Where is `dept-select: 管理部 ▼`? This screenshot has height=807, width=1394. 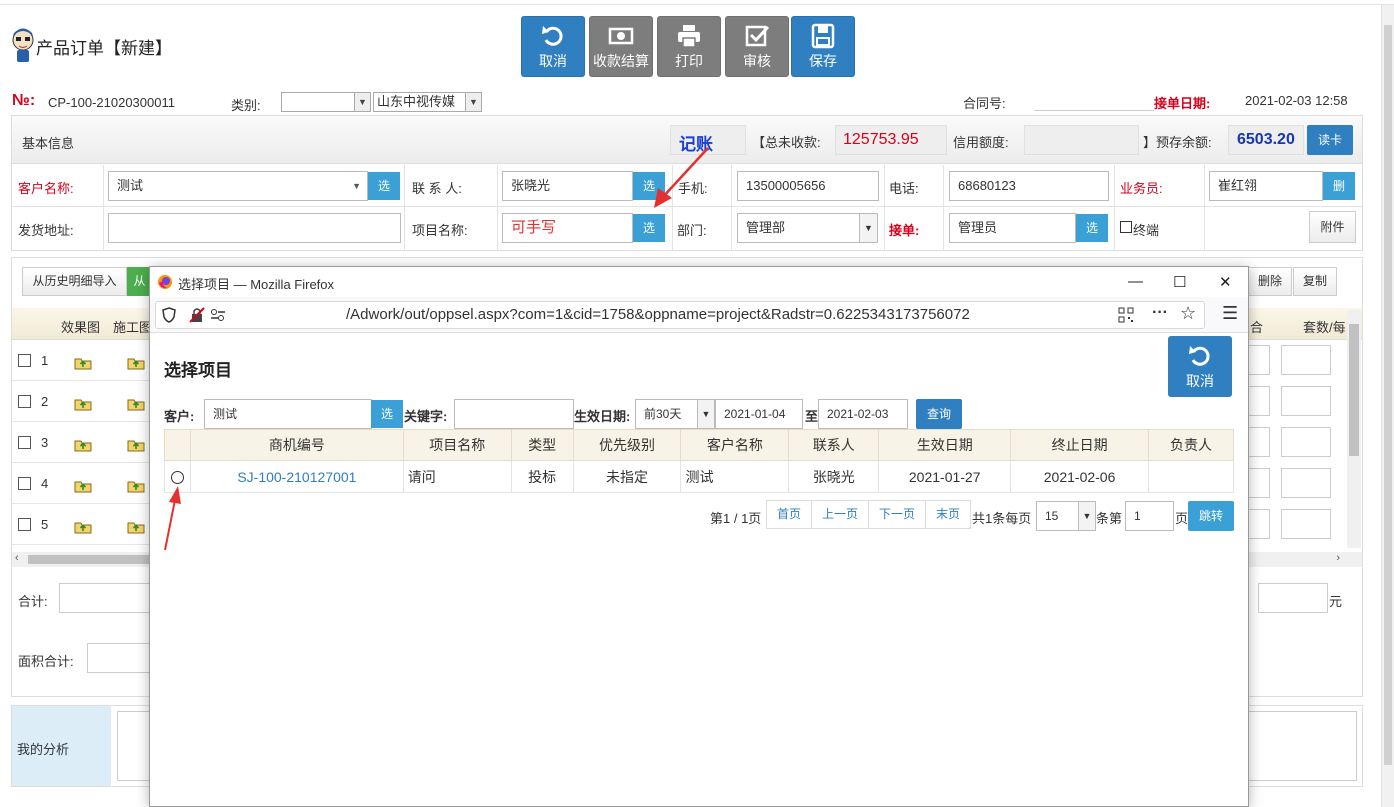 dept-select: 管理部 ▼ is located at coordinates (807, 228).